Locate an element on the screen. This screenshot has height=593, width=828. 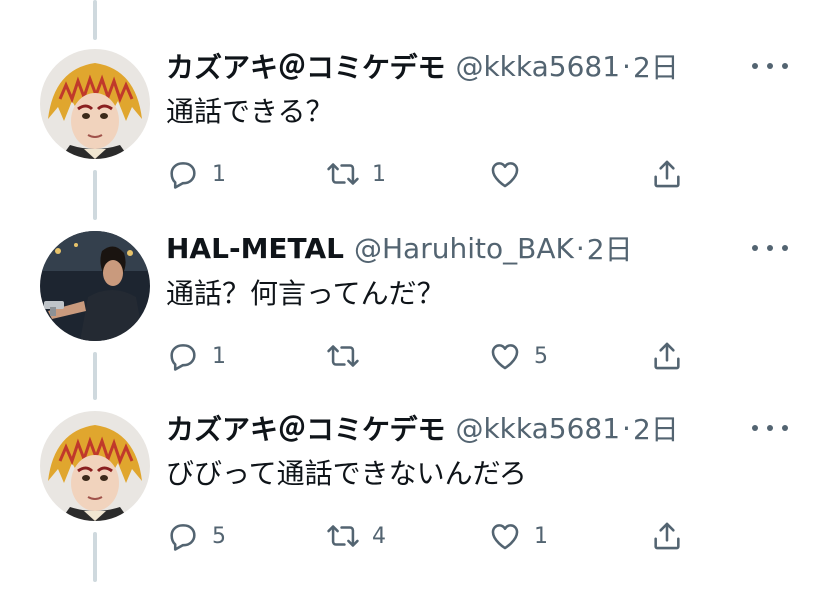
tweet-text: びびって通話できないんだろ is located at coordinates (346, 473).